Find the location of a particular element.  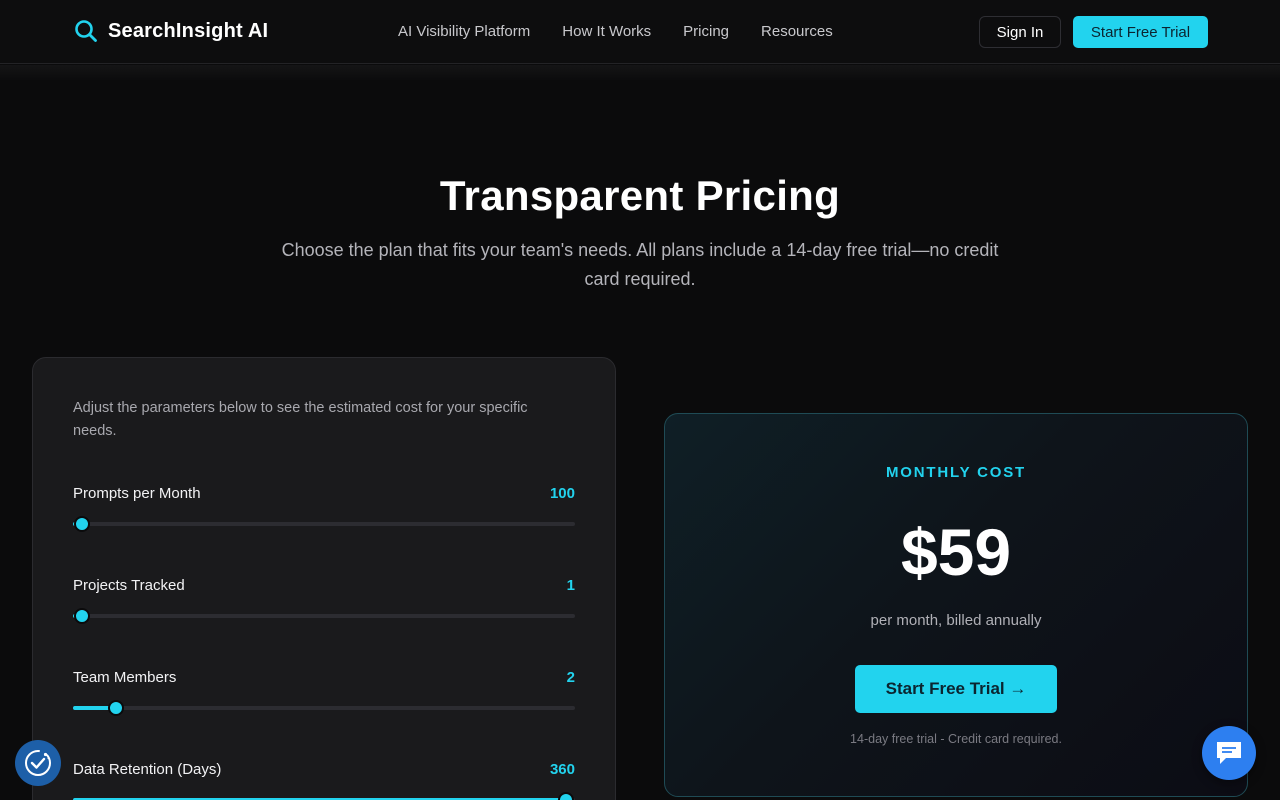

param-value: 1 is located at coordinates (570, 585).